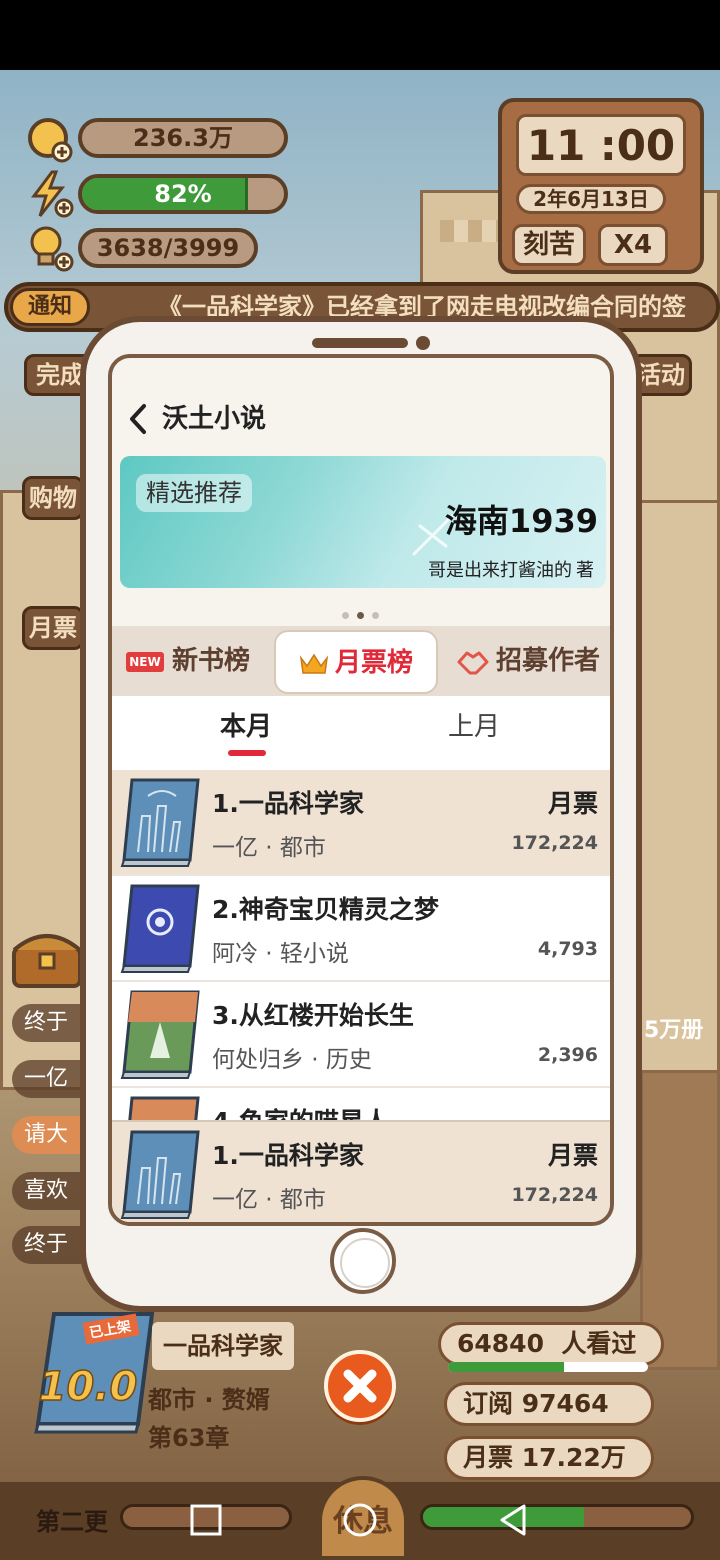  I want to click on current-book-cover: 已上架 10.0, so click(94, 1373).